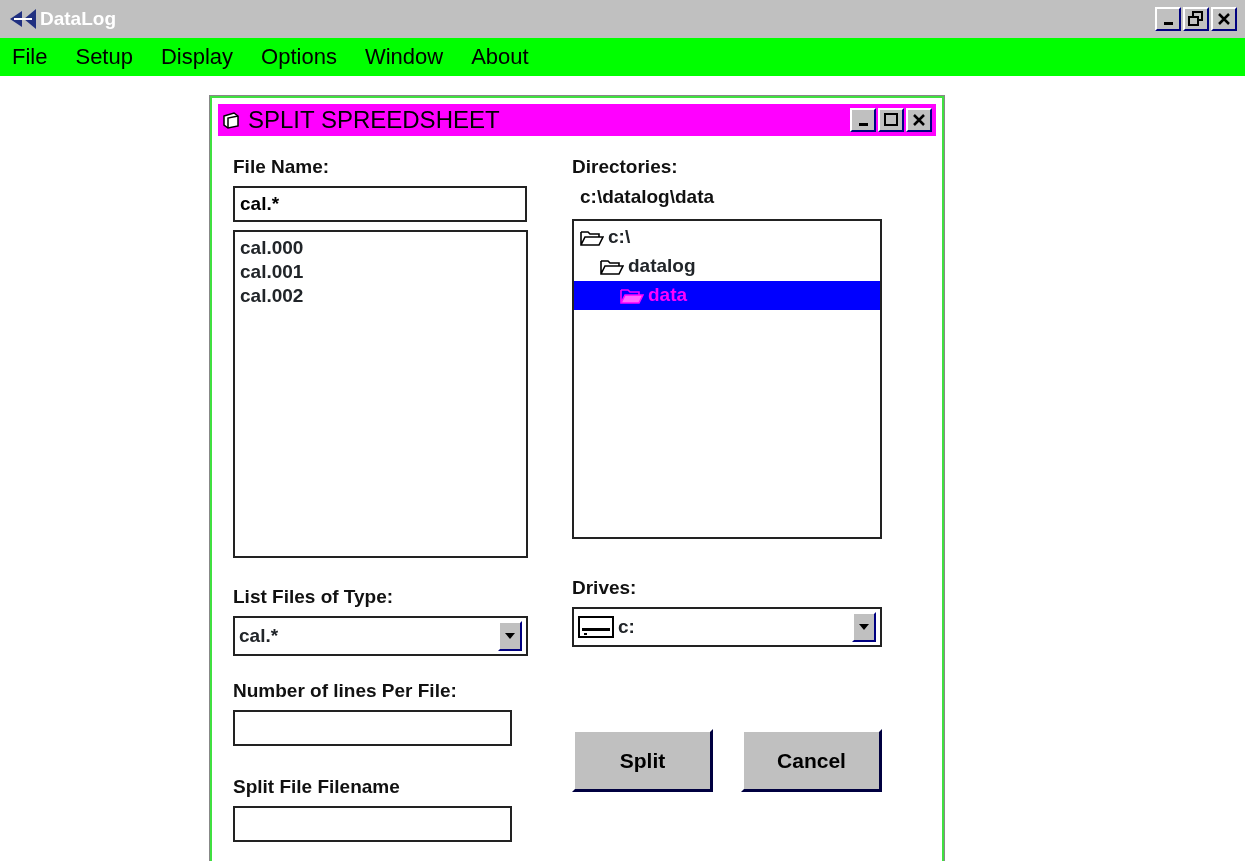 The width and height of the screenshot is (1245, 861). I want to click on file-list-item: cal.000, so click(380, 248).